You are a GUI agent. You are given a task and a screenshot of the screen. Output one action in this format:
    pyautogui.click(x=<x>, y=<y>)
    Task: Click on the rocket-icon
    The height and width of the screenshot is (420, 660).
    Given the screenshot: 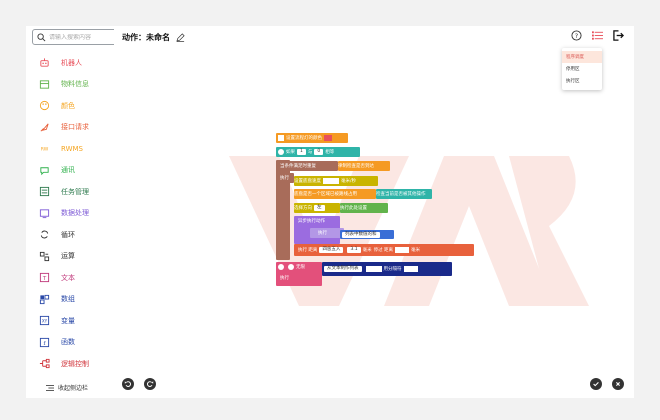 What is the action you would take?
    pyautogui.click(x=44, y=127)
    